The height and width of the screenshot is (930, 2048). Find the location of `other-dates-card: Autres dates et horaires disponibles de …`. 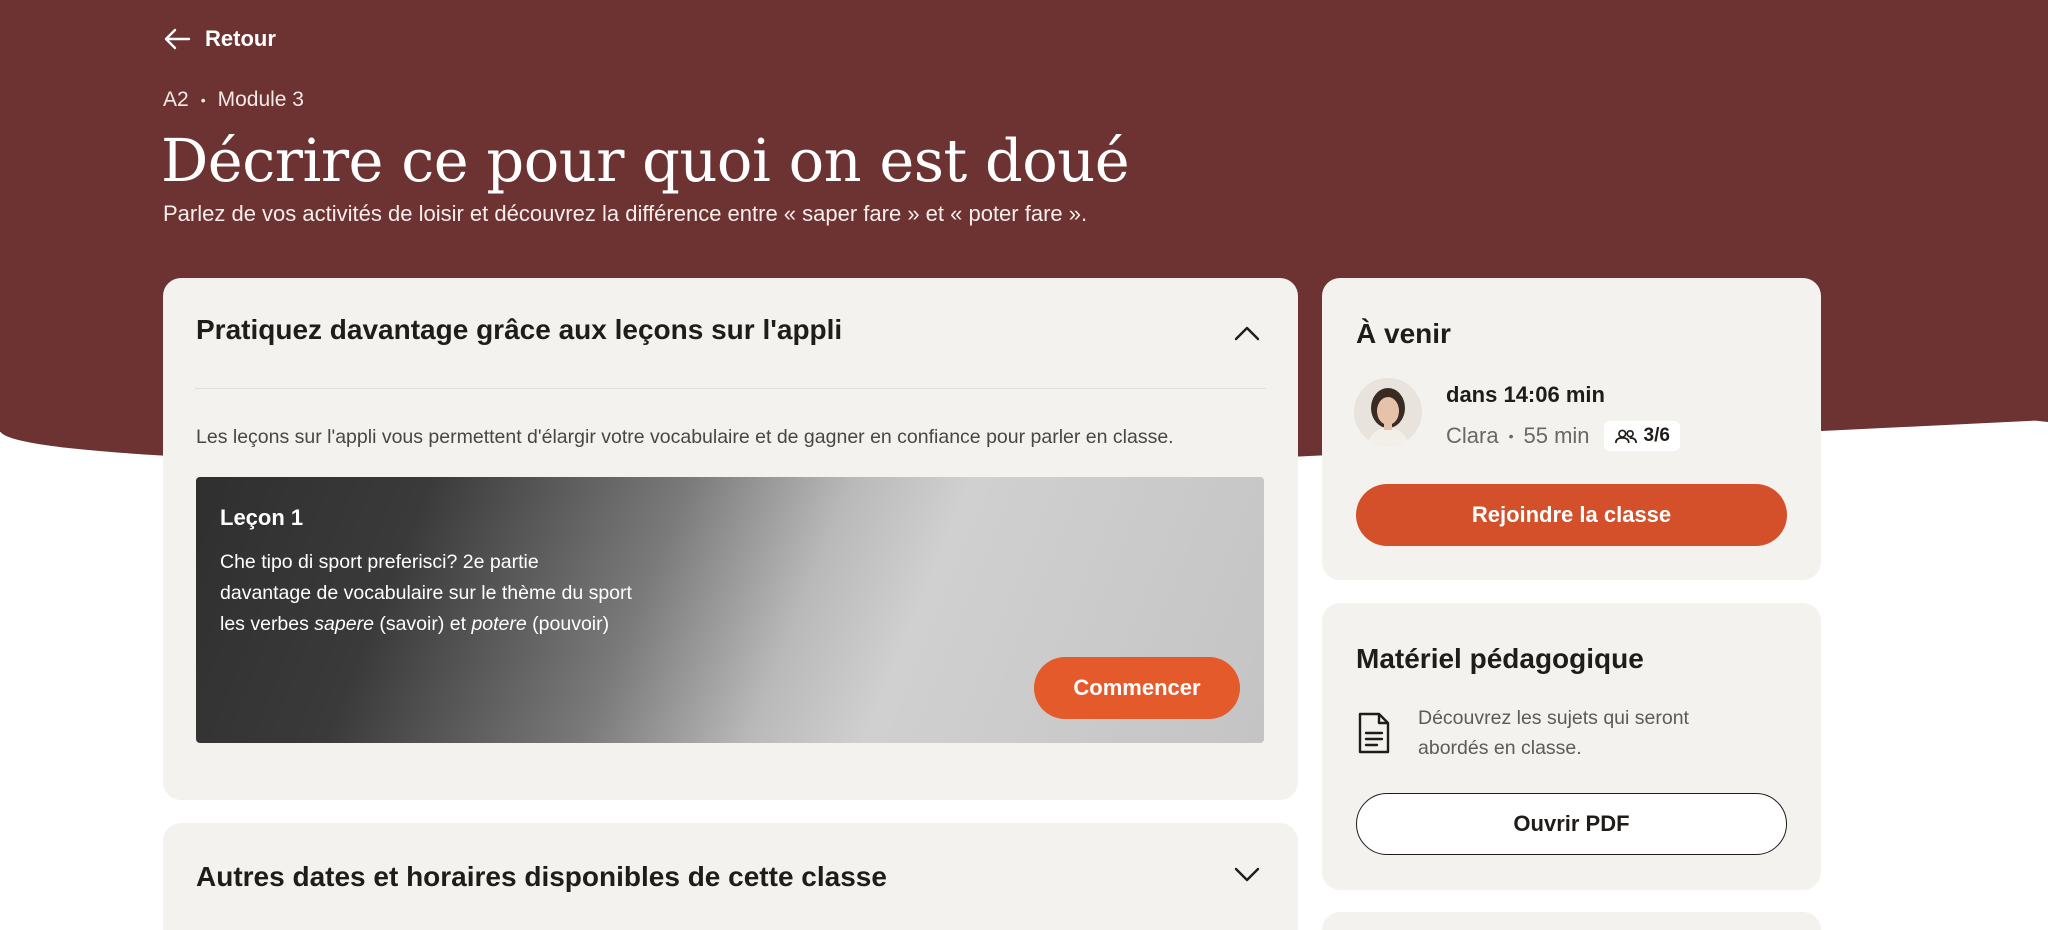

other-dates-card: Autres dates et horaires disponibles de … is located at coordinates (730, 876).